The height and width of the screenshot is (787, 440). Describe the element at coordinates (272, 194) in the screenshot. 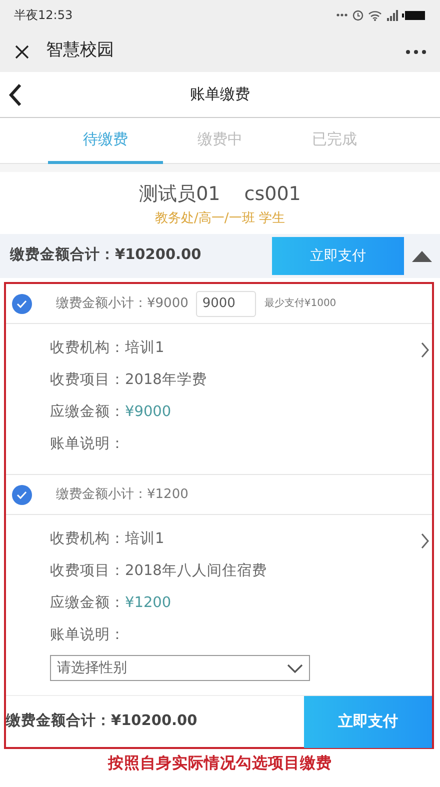

I see `user-id: cs001` at that location.